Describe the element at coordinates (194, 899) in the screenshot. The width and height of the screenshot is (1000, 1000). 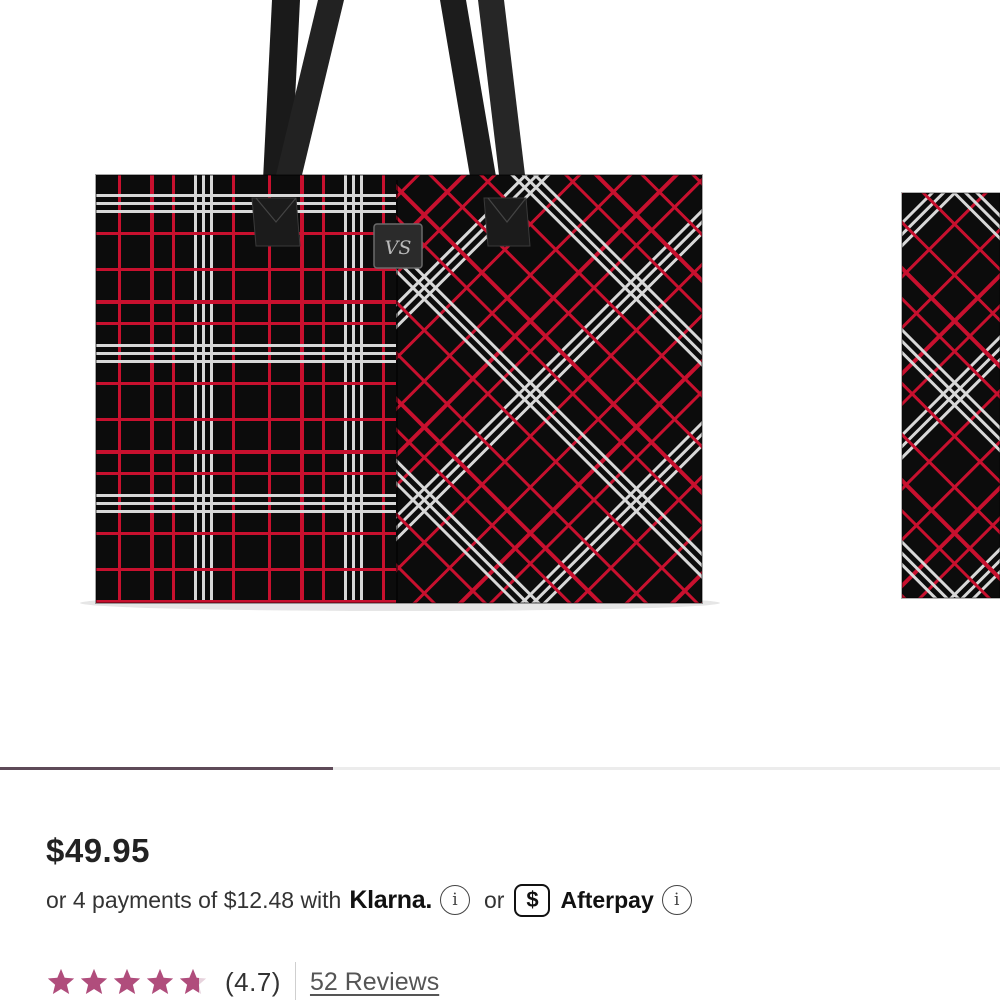
I see `installment-text: or 4 payments of $12.48 with` at that location.